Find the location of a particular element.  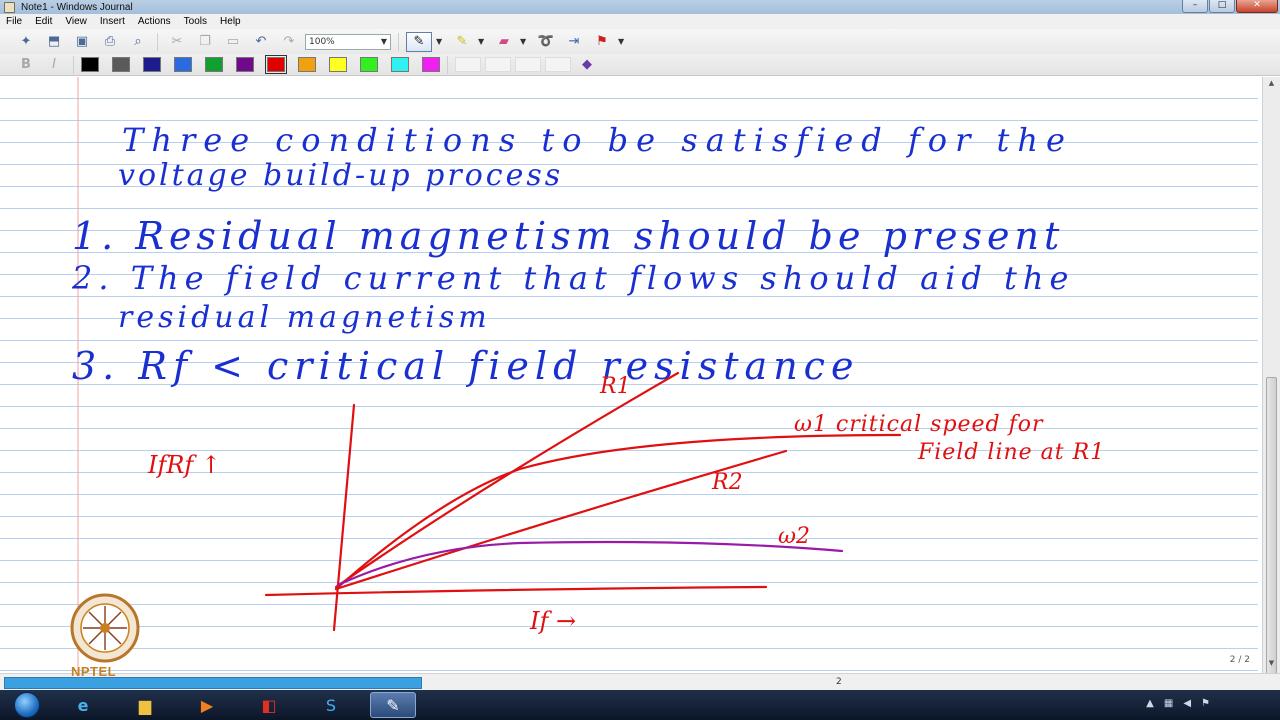

heading-line-2: voltage build-up process is located at coordinates (340, 175).